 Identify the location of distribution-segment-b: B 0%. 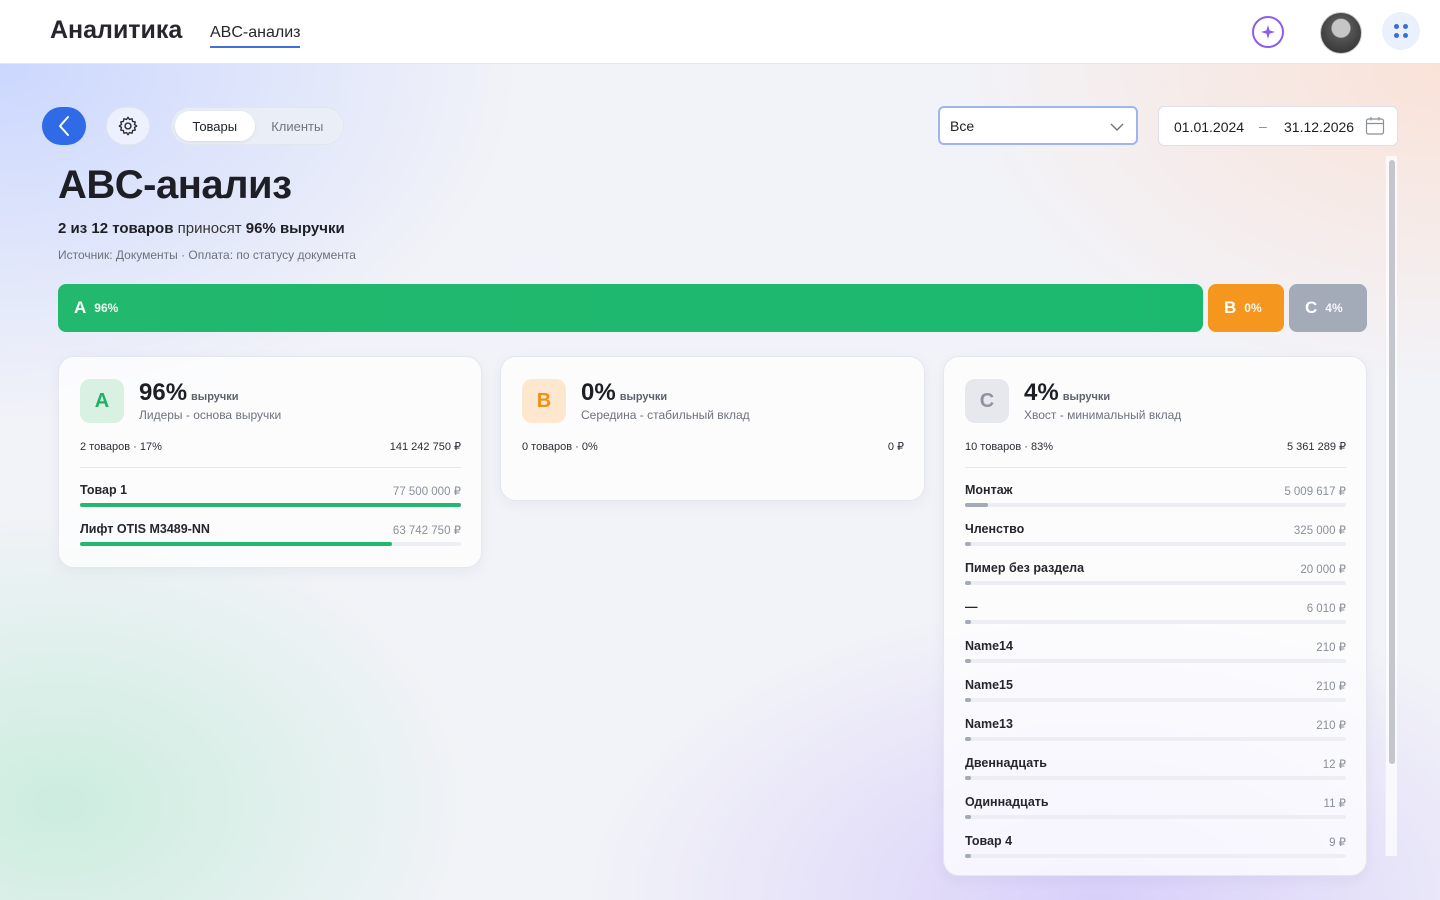
(1246, 308).